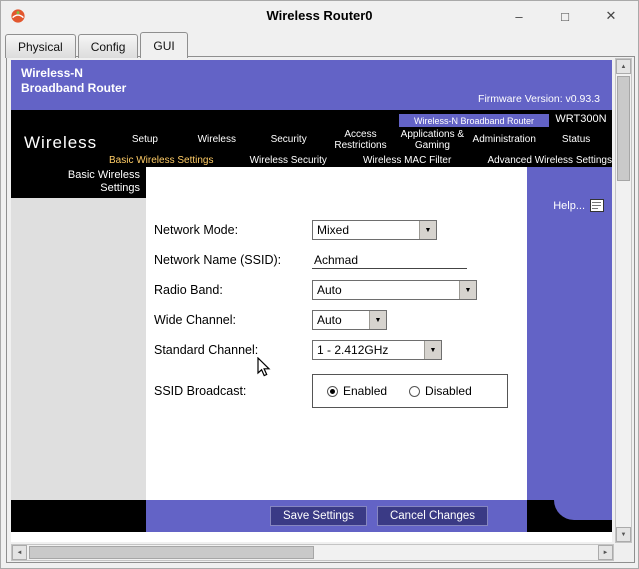  What do you see at coordinates (319, 16) in the screenshot?
I see `titlebar: Wireless Router0 – □ ✕` at bounding box center [319, 16].